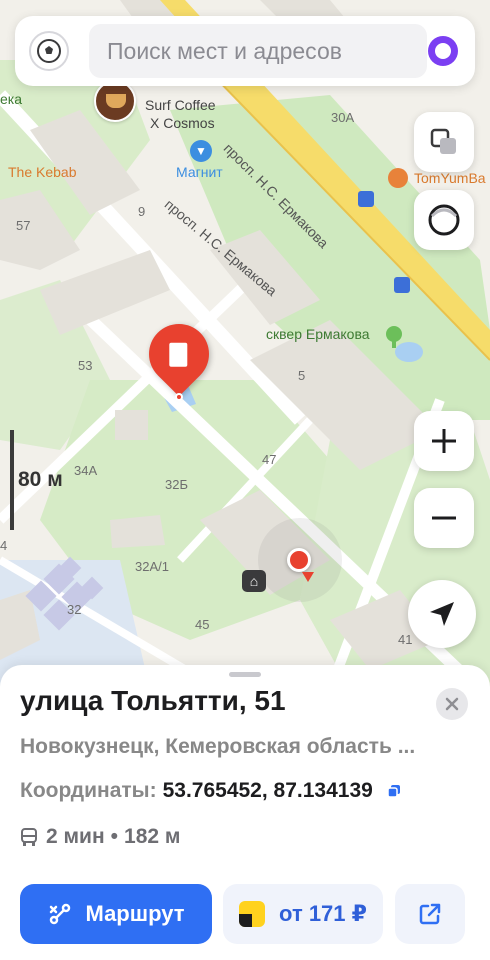 This screenshot has height=960, width=490. What do you see at coordinates (176, 484) in the screenshot?
I see `house-number: 32Б` at bounding box center [176, 484].